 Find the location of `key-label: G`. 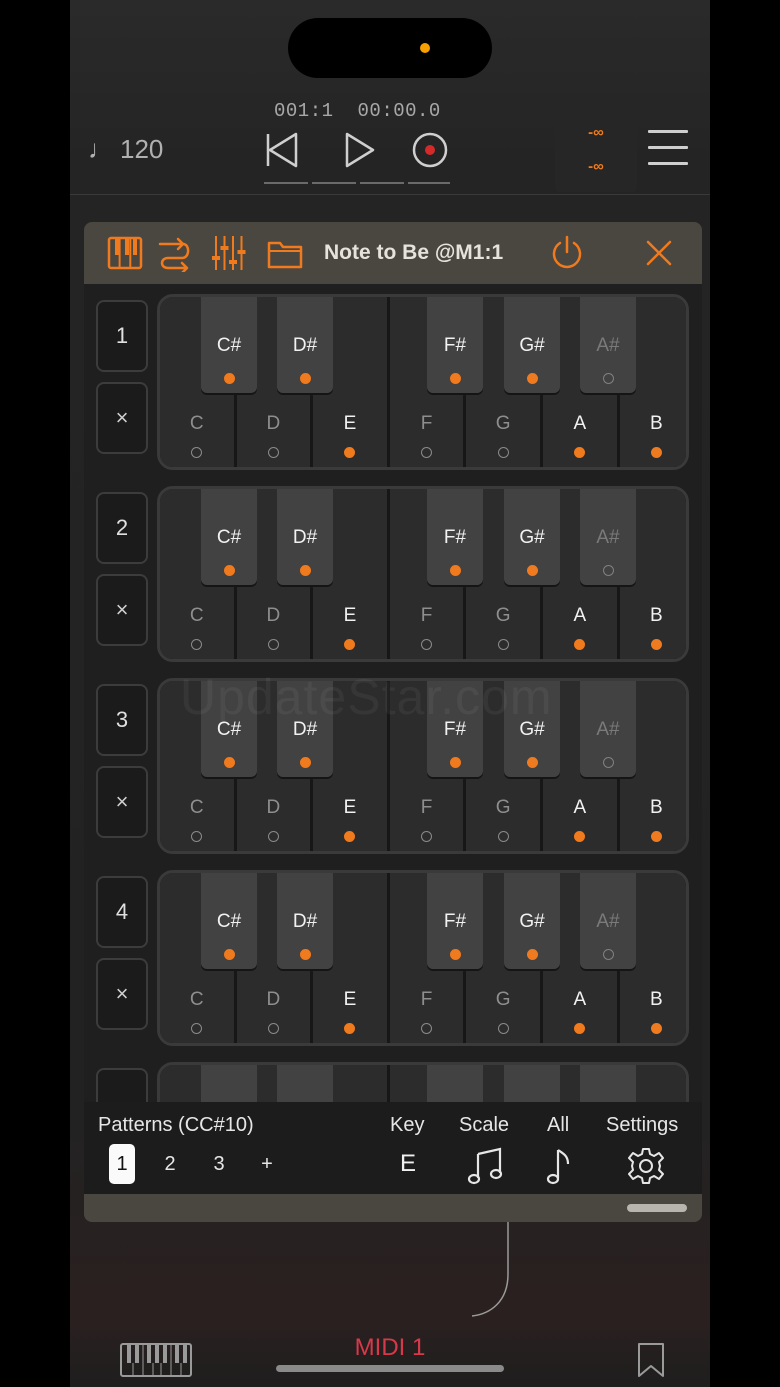

key-label: G is located at coordinates (503, 807).